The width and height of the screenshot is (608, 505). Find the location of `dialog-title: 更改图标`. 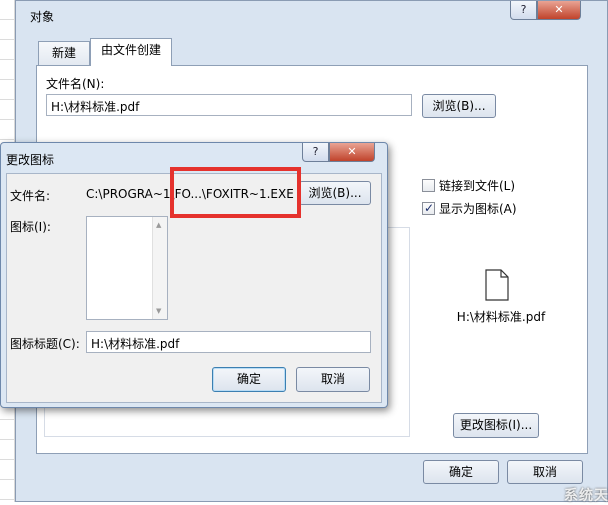

dialog-title: 更改图标 is located at coordinates (30, 160).